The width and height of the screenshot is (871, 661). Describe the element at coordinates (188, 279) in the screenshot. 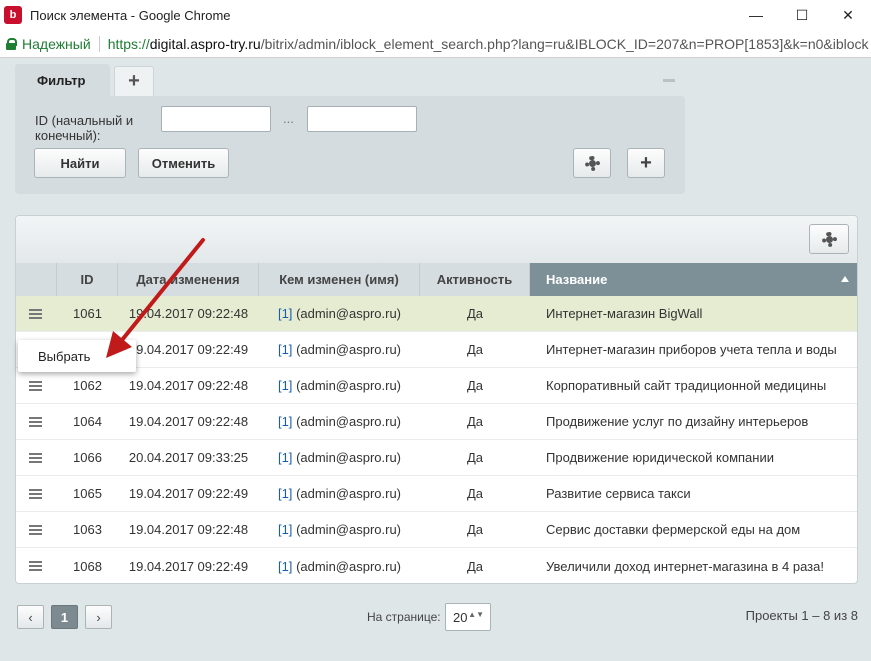

I see `column-date: Дата изменения` at that location.